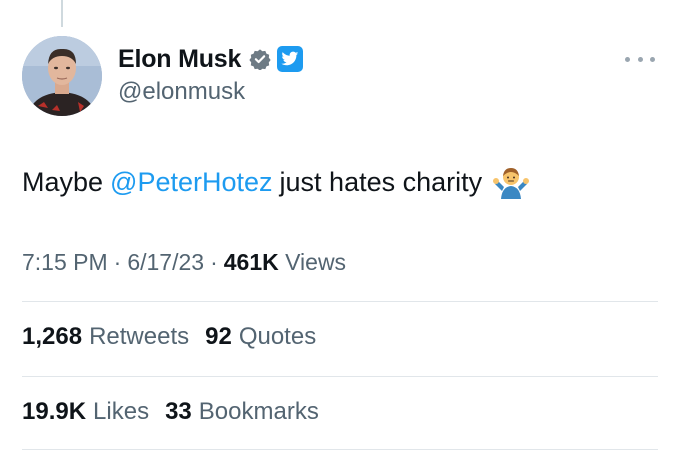 This screenshot has width=680, height=452. I want to click on likes-stat: 19.9K Likes, so click(85, 411).